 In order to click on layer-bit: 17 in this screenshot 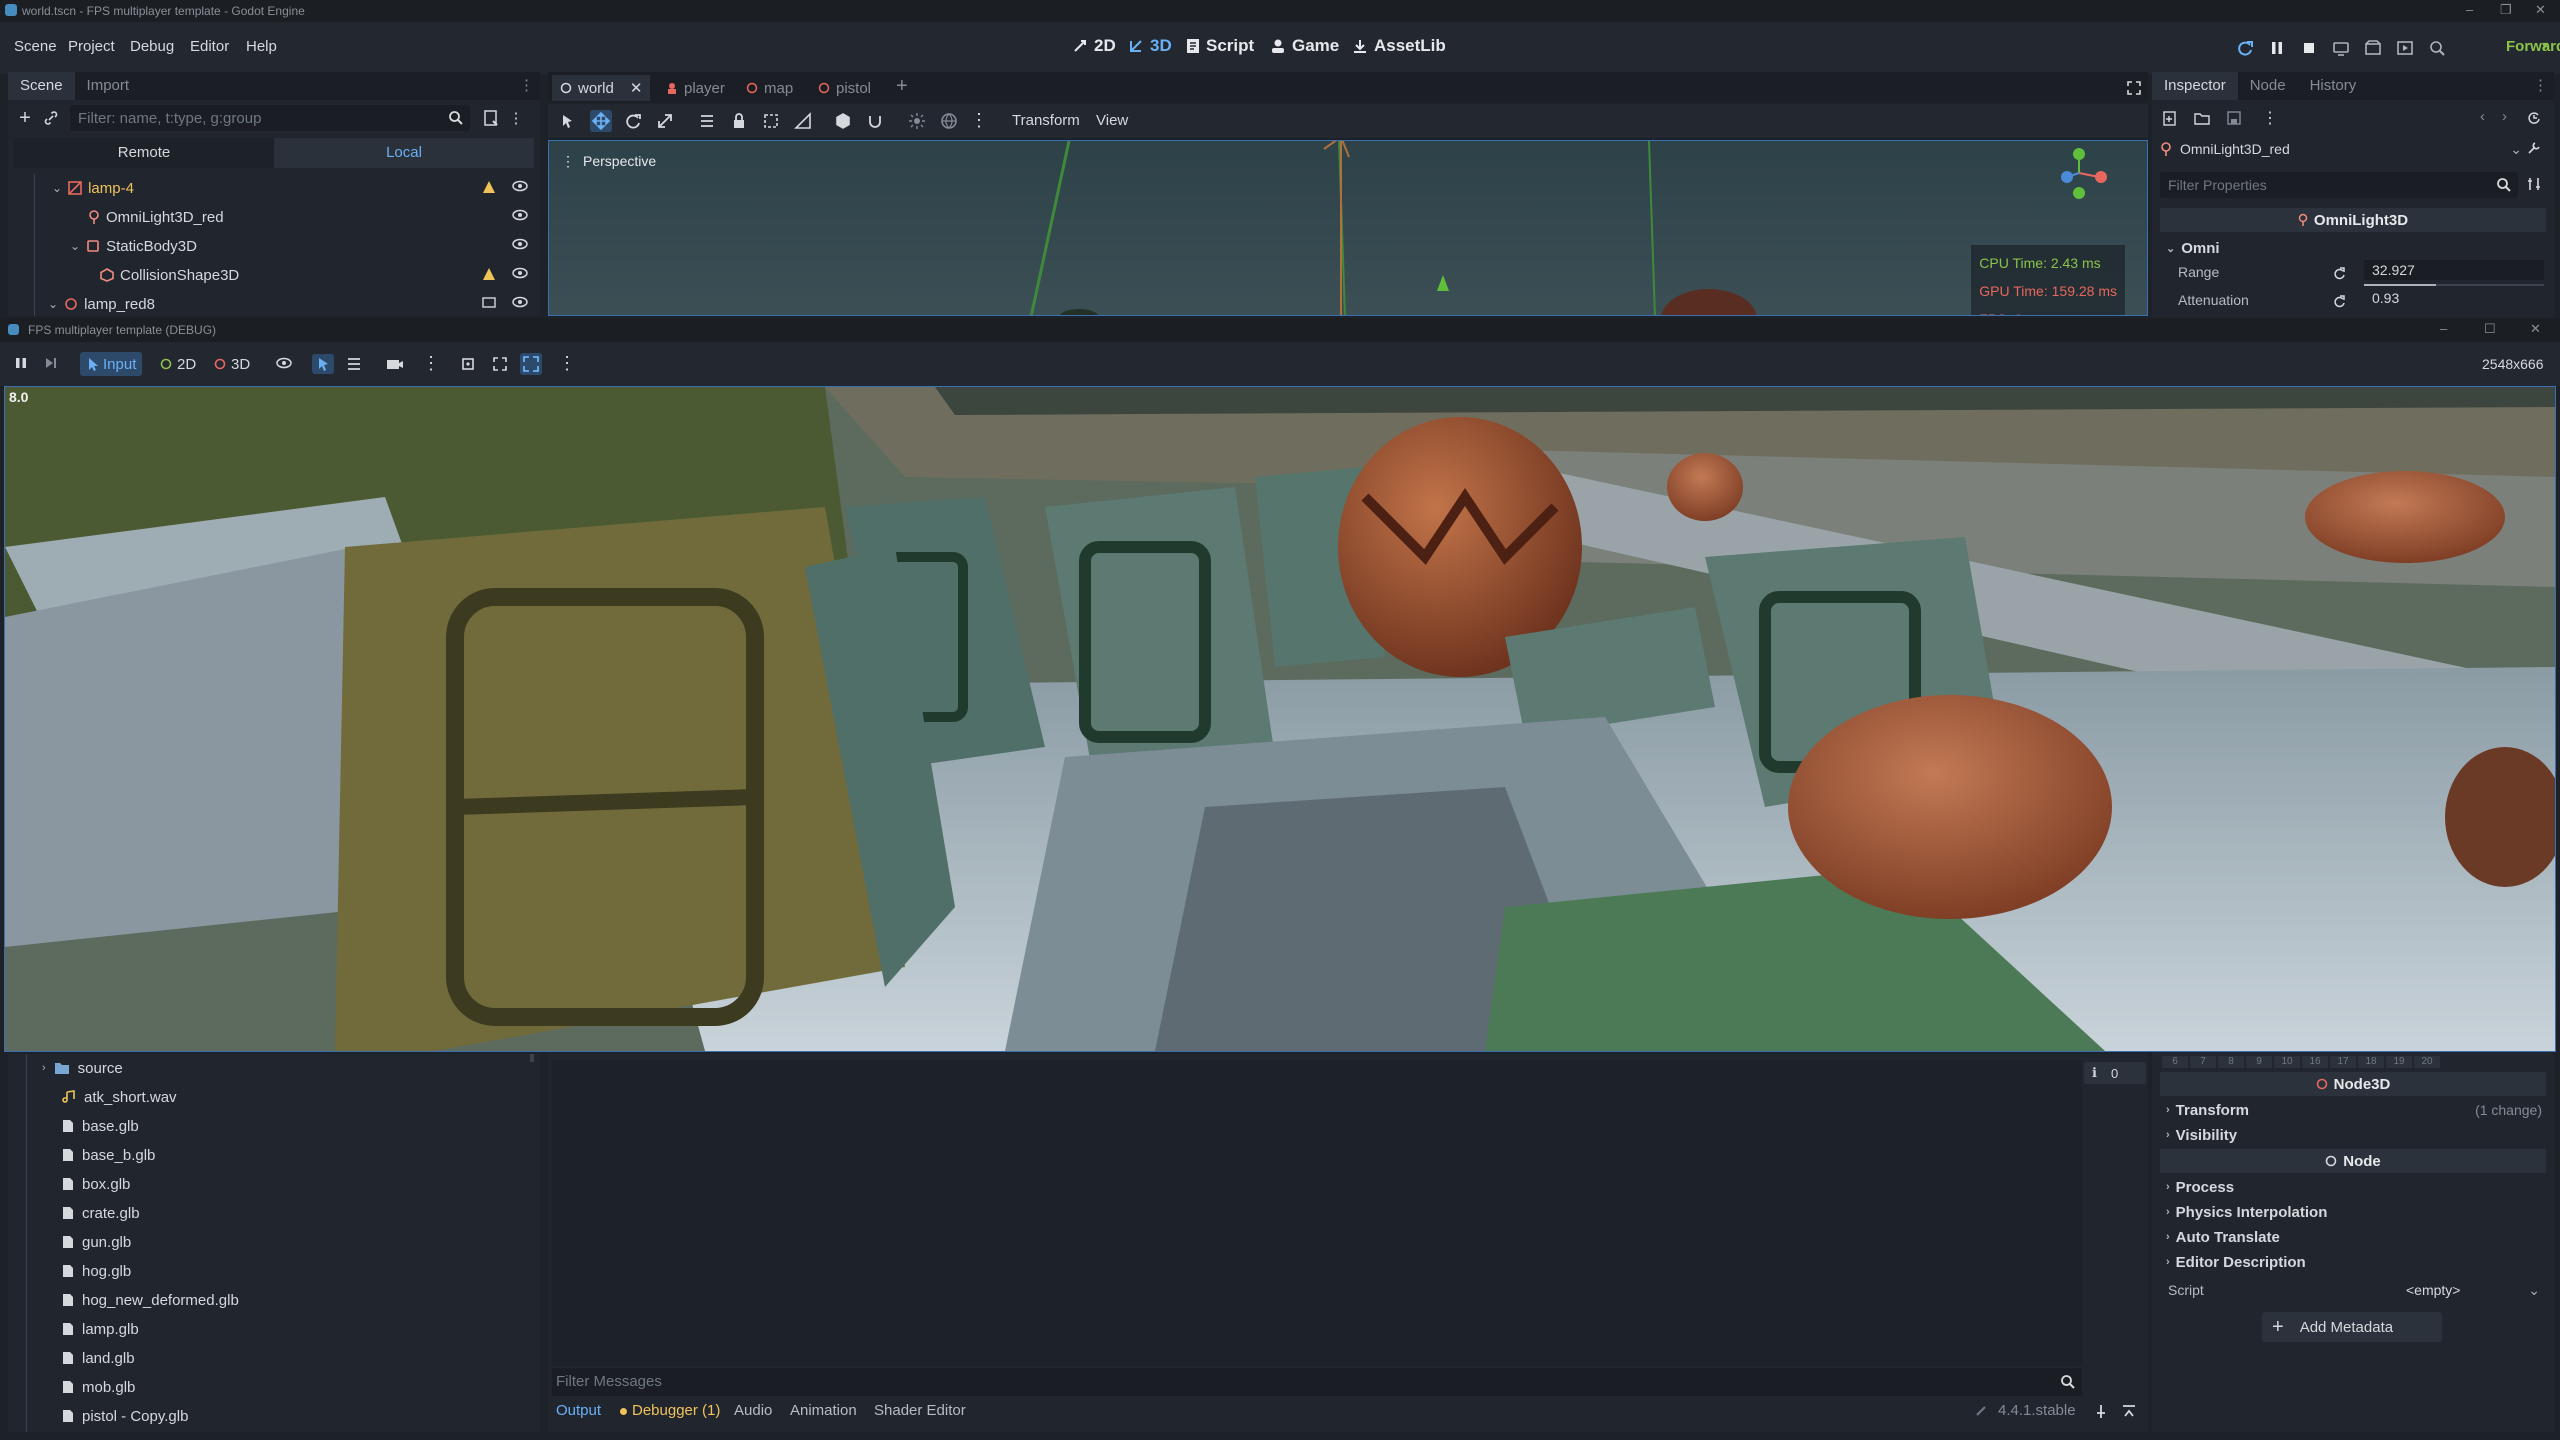, I will do `click(2343, 1062)`.